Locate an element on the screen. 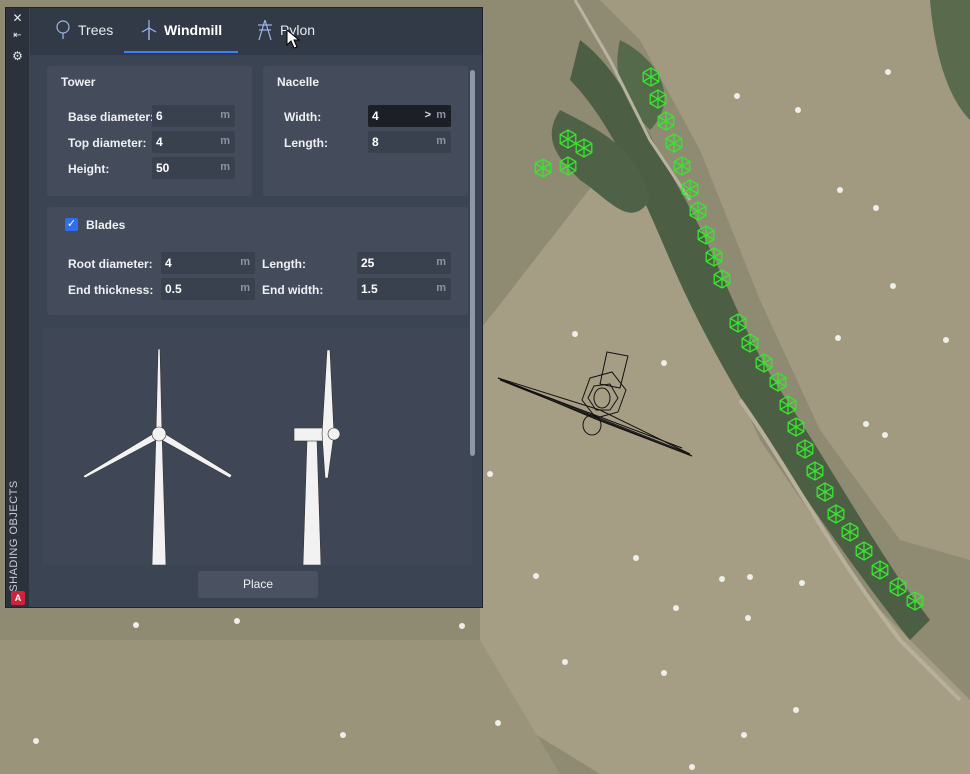 This screenshot has width=970, height=774. tower-title: Tower is located at coordinates (78, 82).